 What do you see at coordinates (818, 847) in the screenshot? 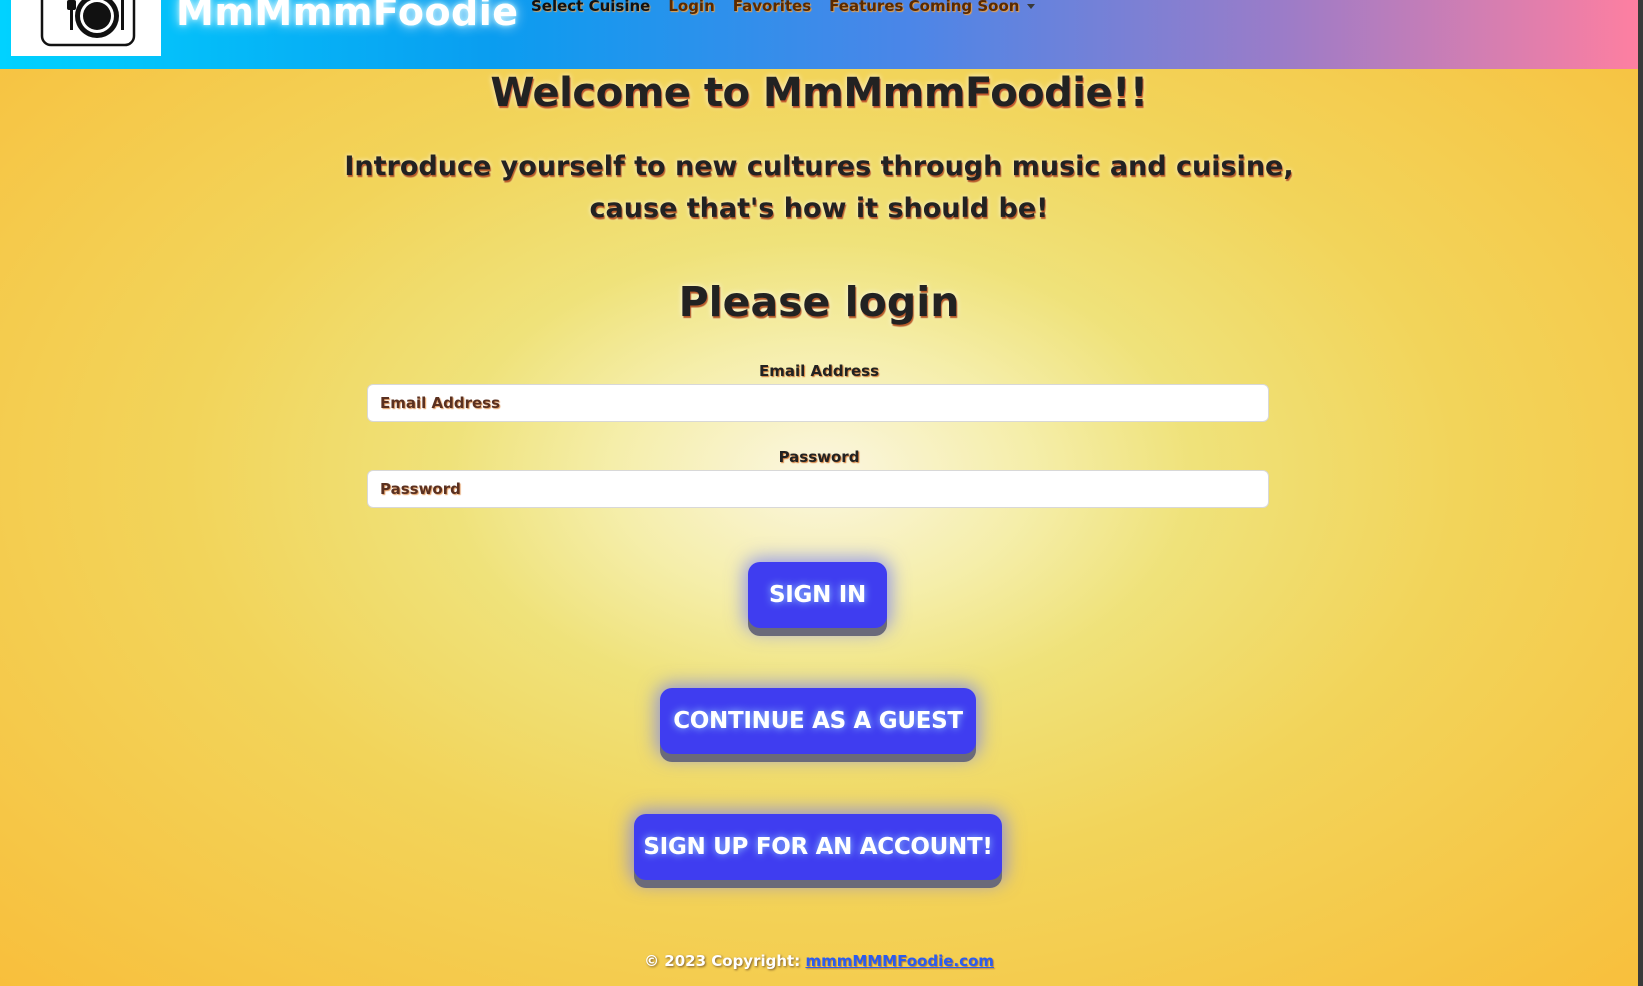
I see `sign-up-button: SIGN UP FOR AN ACCOUNT!` at bounding box center [818, 847].